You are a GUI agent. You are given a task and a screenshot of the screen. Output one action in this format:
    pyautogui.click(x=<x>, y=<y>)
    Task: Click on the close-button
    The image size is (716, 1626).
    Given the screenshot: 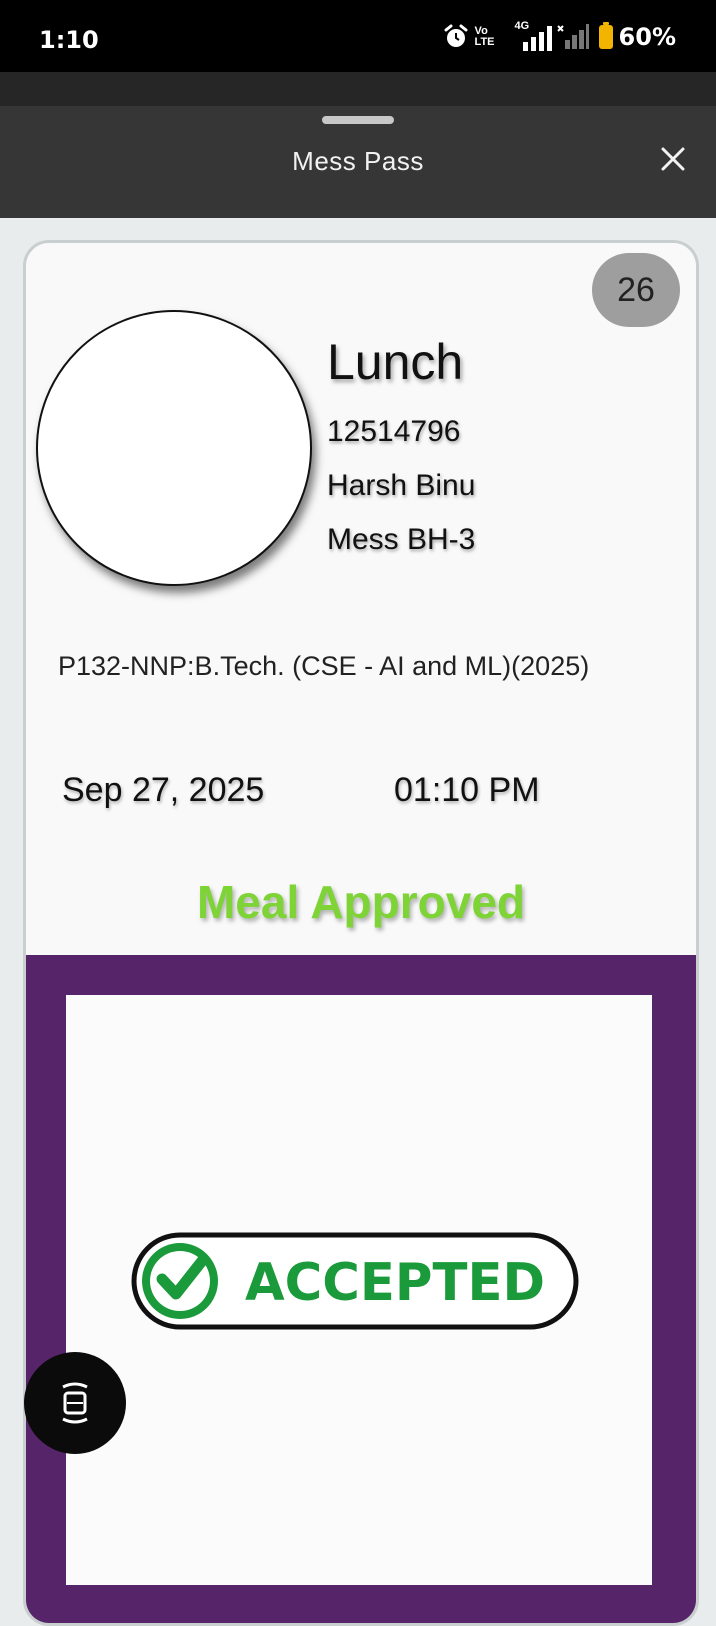 What is the action you would take?
    pyautogui.click(x=673, y=159)
    